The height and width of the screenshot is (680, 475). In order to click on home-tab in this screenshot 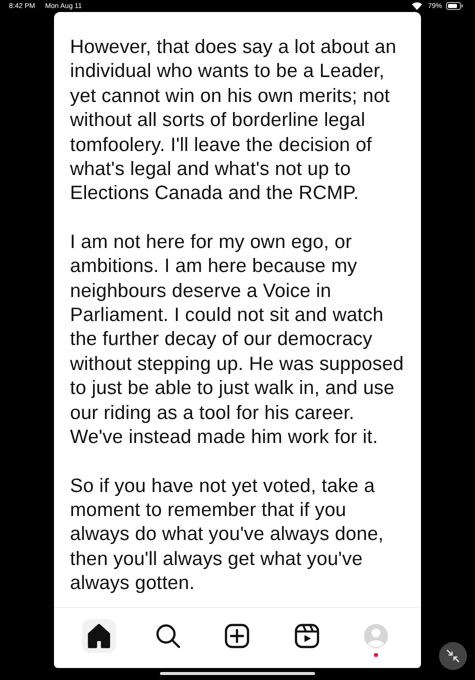, I will do `click(99, 636)`.